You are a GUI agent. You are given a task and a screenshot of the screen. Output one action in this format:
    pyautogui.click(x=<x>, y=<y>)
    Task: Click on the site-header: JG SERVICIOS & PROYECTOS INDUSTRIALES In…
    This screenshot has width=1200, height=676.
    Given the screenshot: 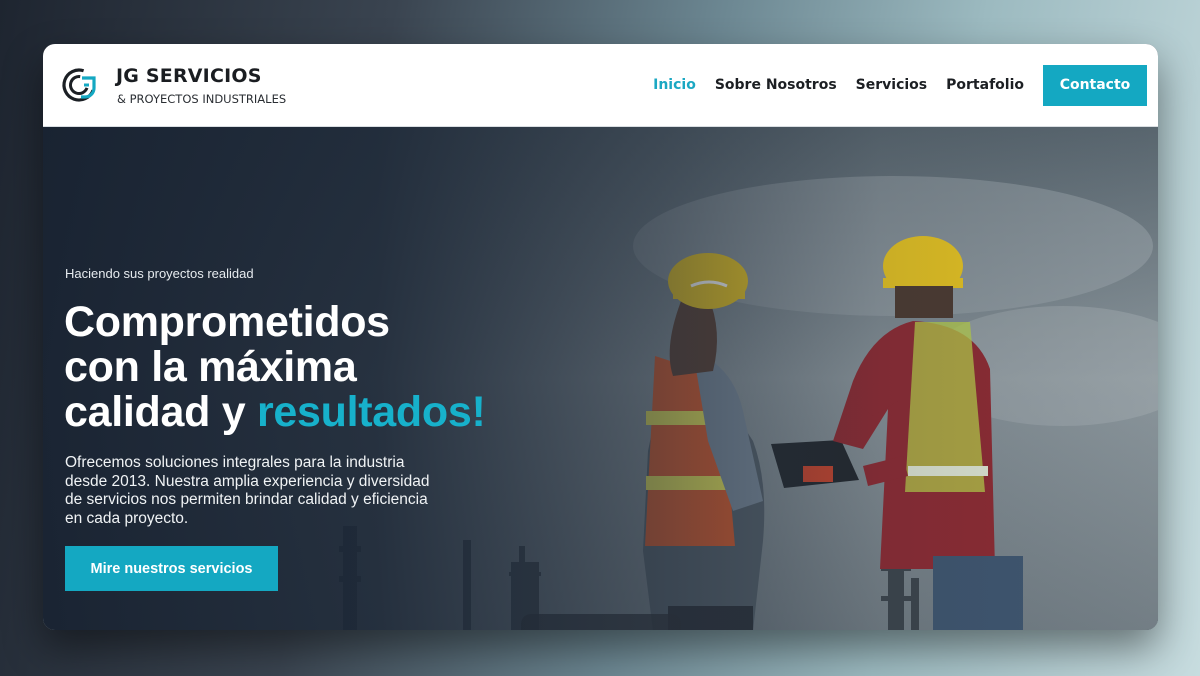 What is the action you would take?
    pyautogui.click(x=600, y=85)
    